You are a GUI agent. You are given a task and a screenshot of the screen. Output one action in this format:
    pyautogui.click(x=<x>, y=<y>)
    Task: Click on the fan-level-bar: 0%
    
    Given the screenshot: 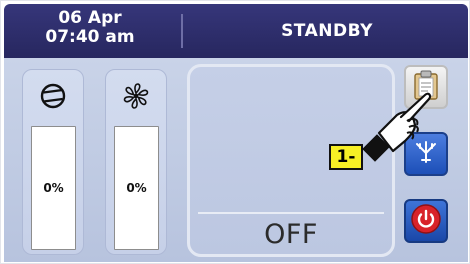 What is the action you would take?
    pyautogui.click(x=136, y=188)
    